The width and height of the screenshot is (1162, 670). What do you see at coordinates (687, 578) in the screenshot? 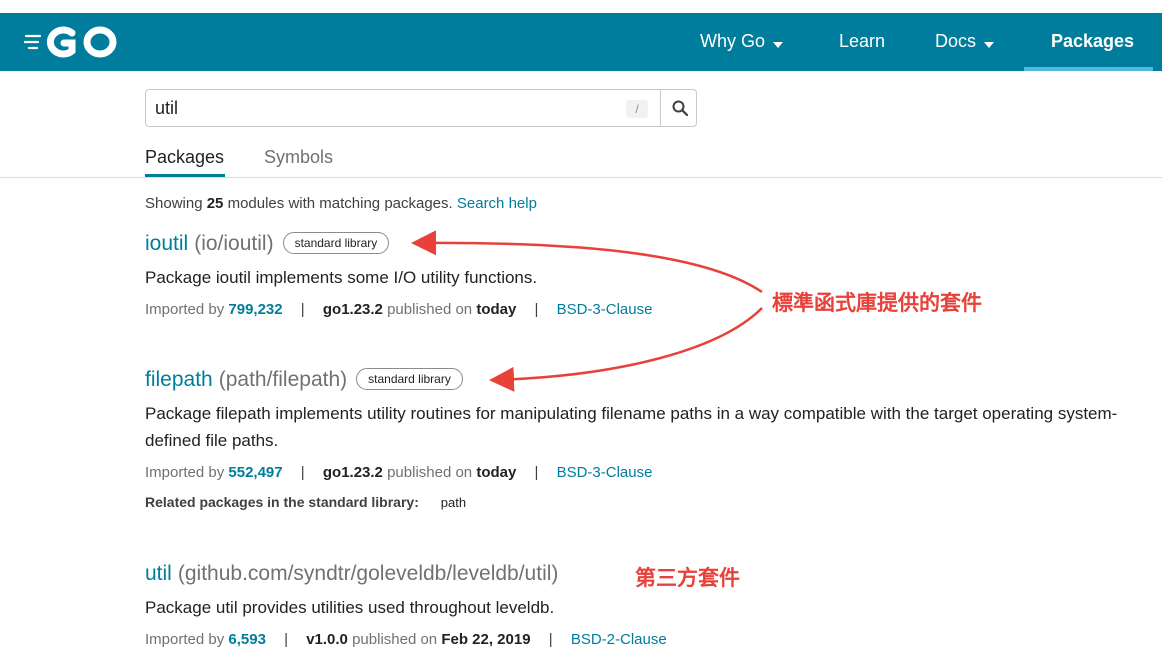
I see `third-party-annotation: 第三方套件` at bounding box center [687, 578].